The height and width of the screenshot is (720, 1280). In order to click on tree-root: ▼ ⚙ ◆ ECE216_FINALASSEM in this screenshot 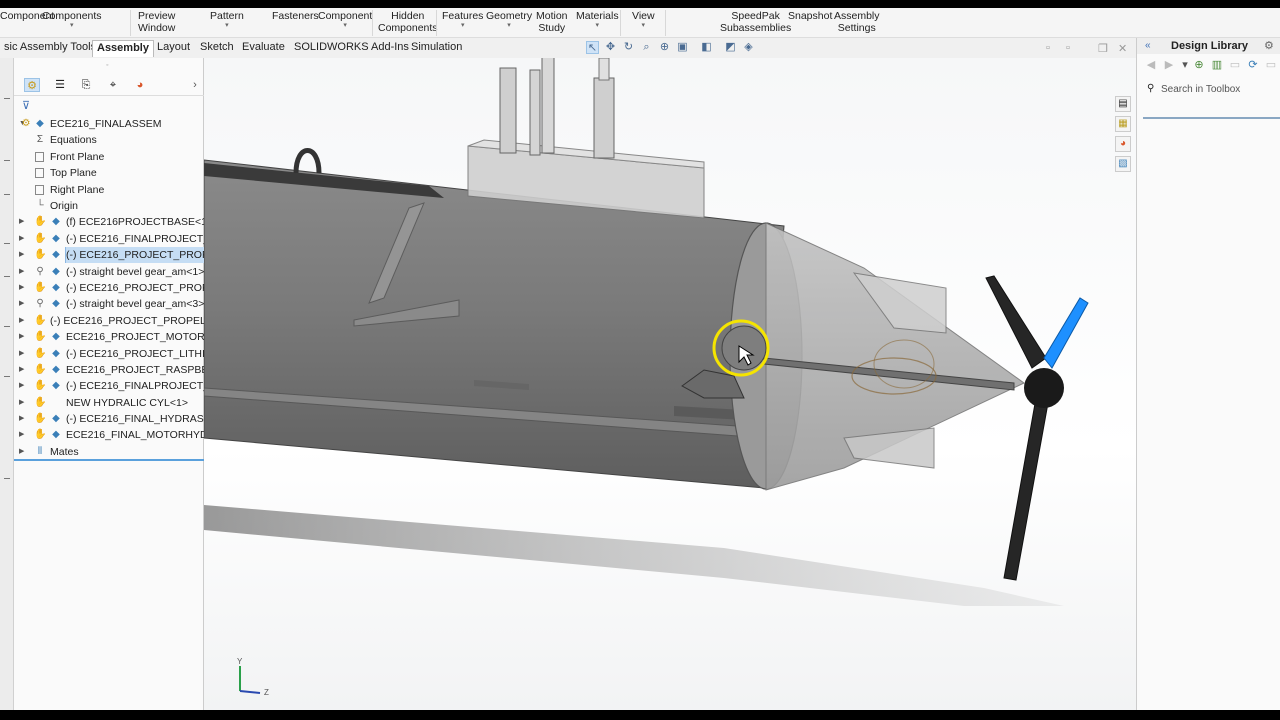, I will do `click(109, 124)`.